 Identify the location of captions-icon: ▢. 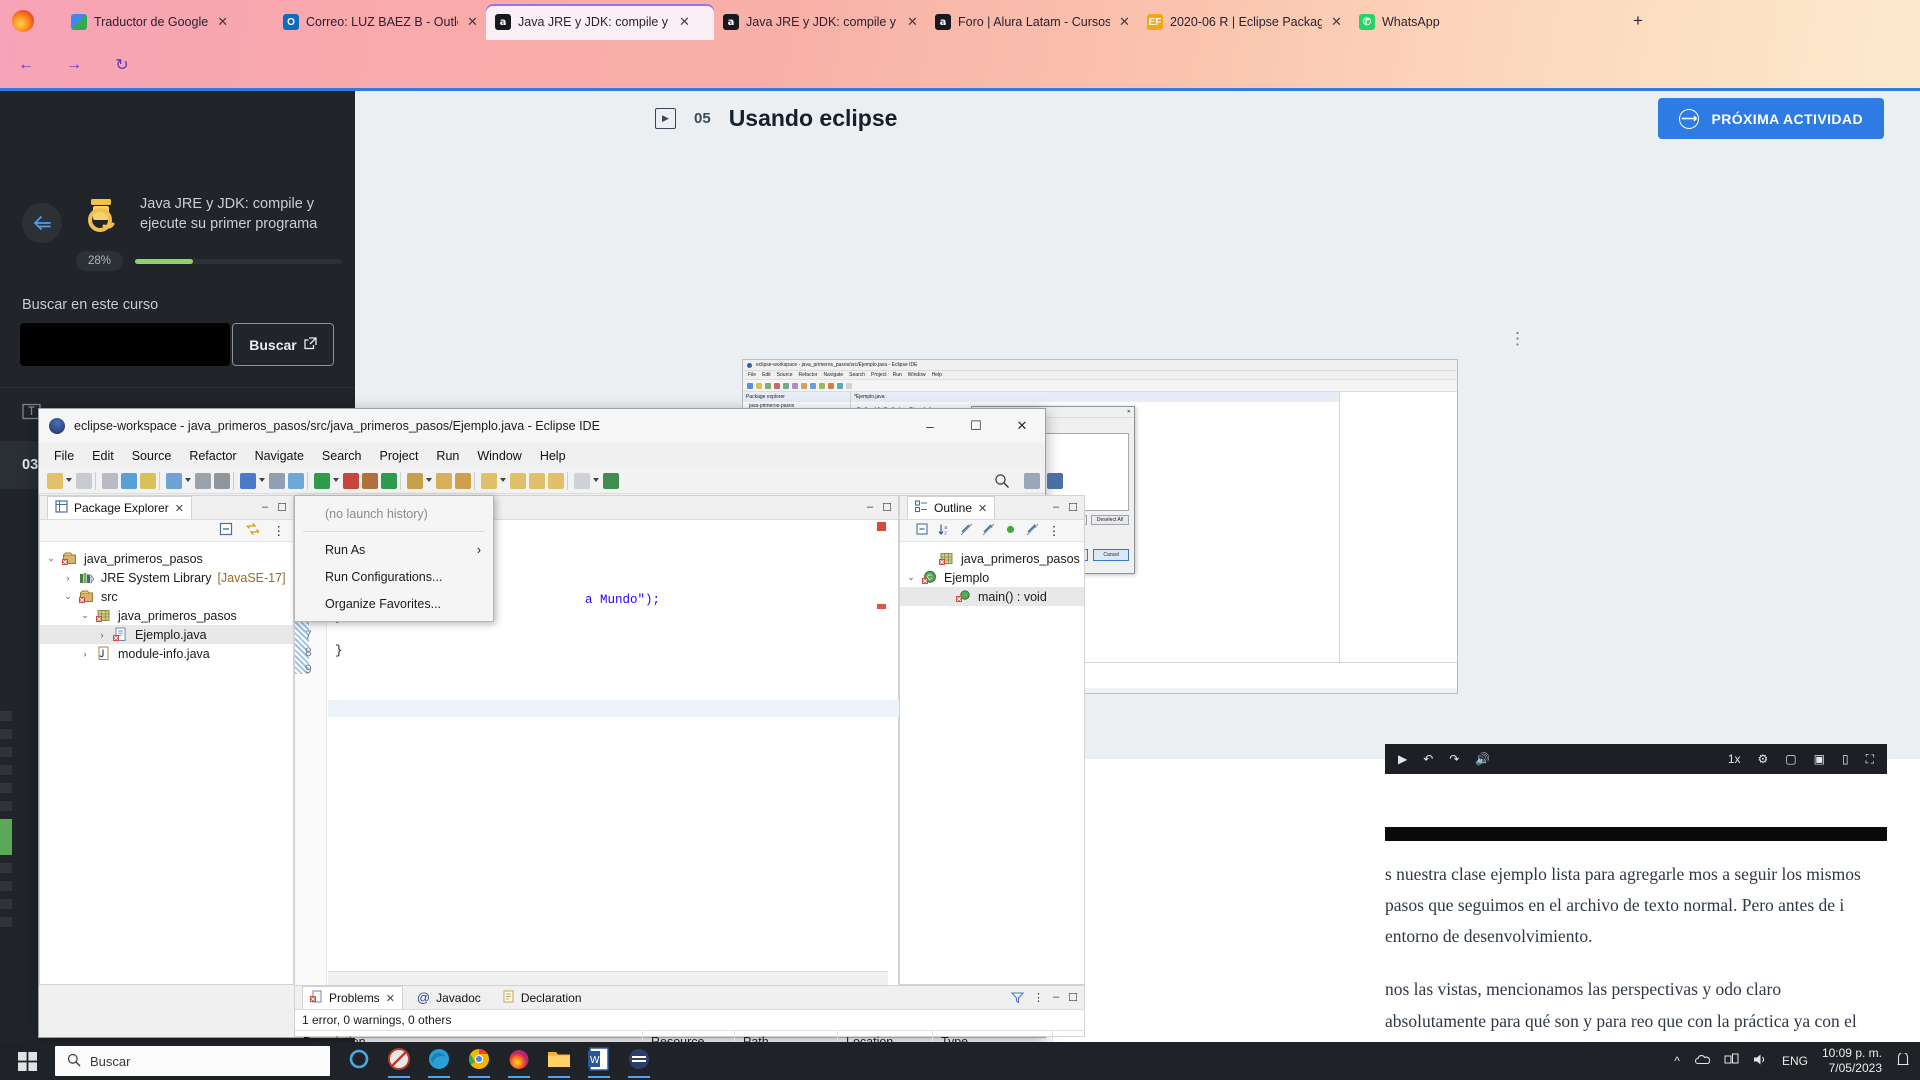
(1790, 759).